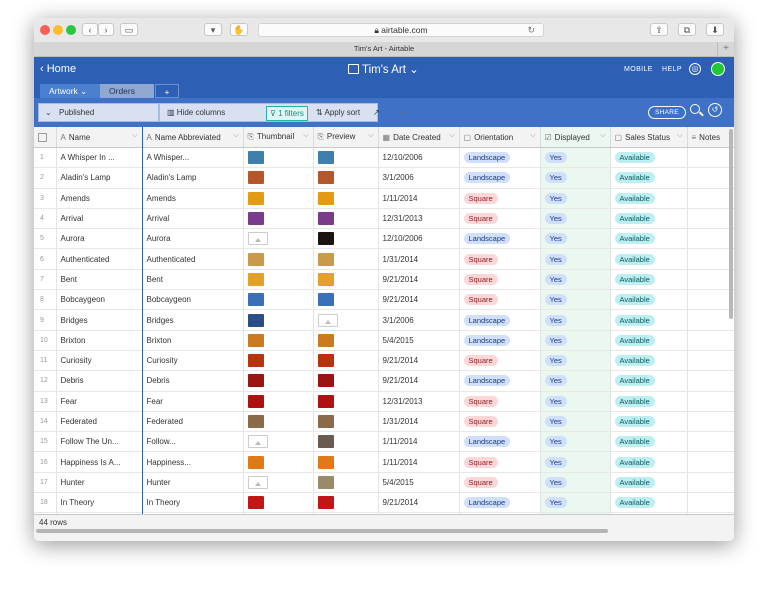 Image resolution: width=768 pixels, height=589 pixels. What do you see at coordinates (193, 280) in the screenshot?
I see `cell-name-abbreviated: Bent` at bounding box center [193, 280].